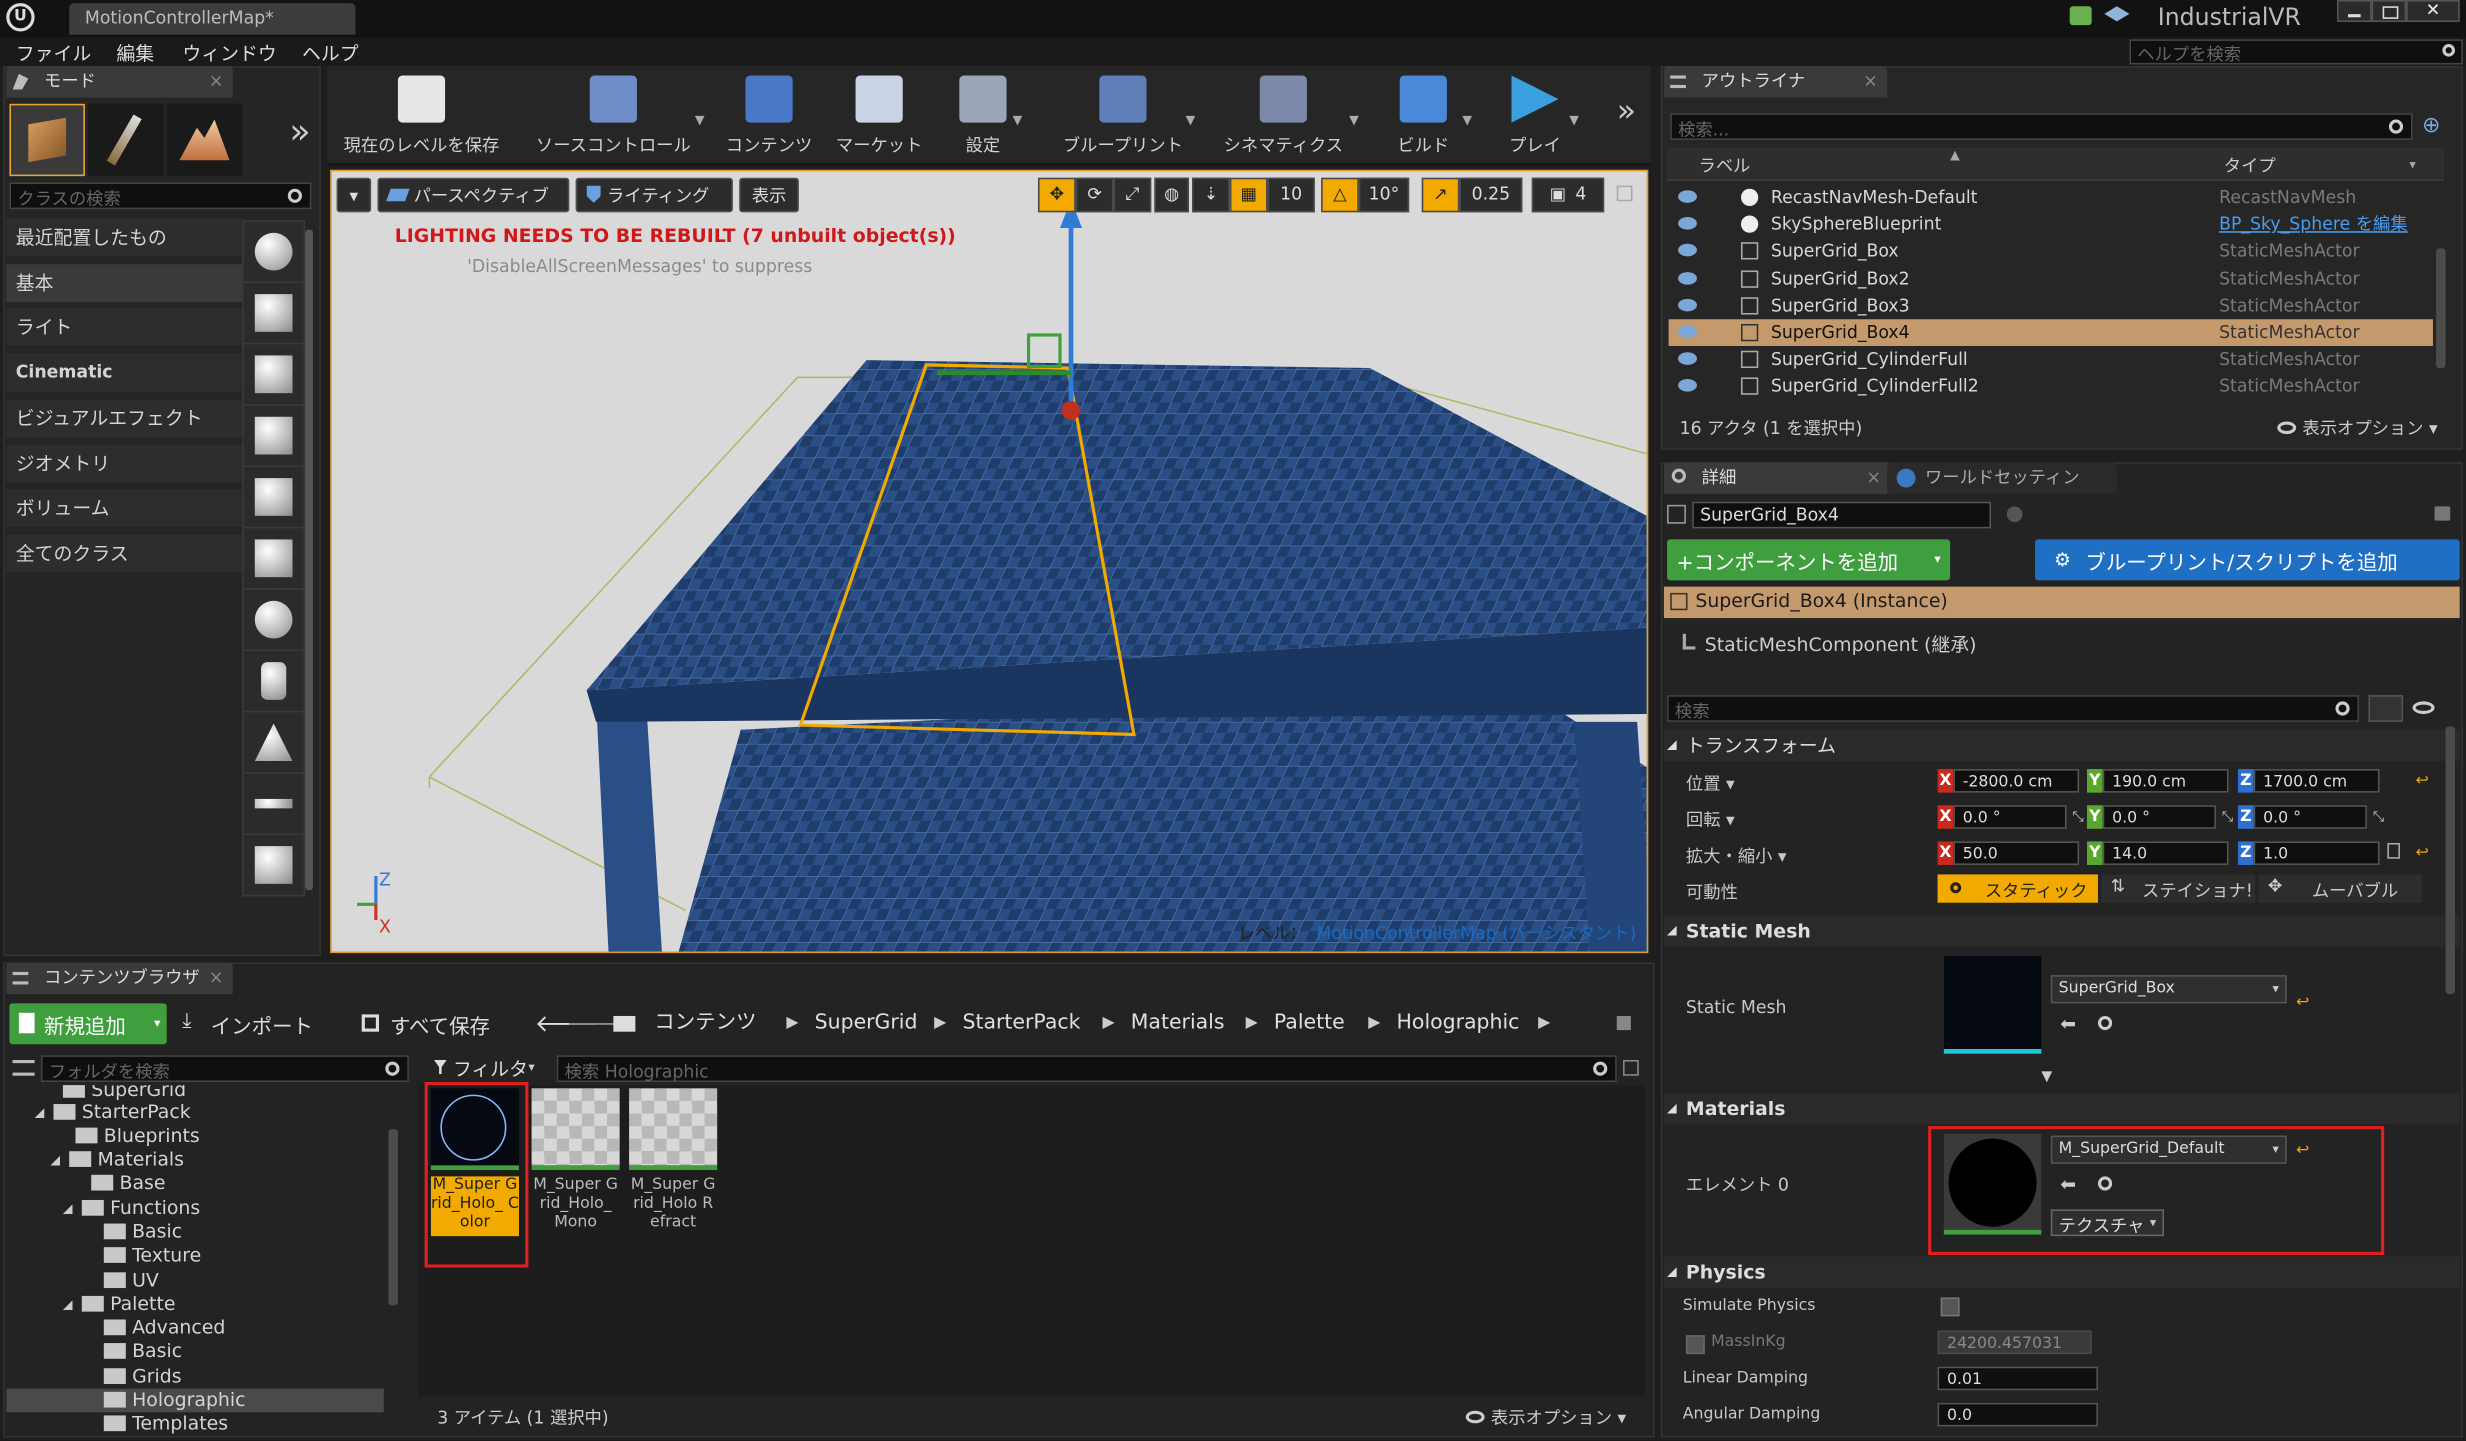 This screenshot has height=1441, width=2466. What do you see at coordinates (2354, 11) in the screenshot?
I see `minimize-button` at bounding box center [2354, 11].